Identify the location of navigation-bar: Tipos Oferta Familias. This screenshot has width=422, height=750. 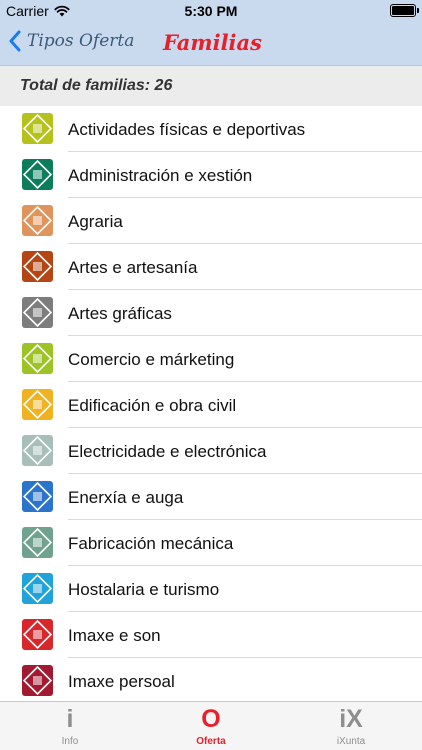
(211, 44).